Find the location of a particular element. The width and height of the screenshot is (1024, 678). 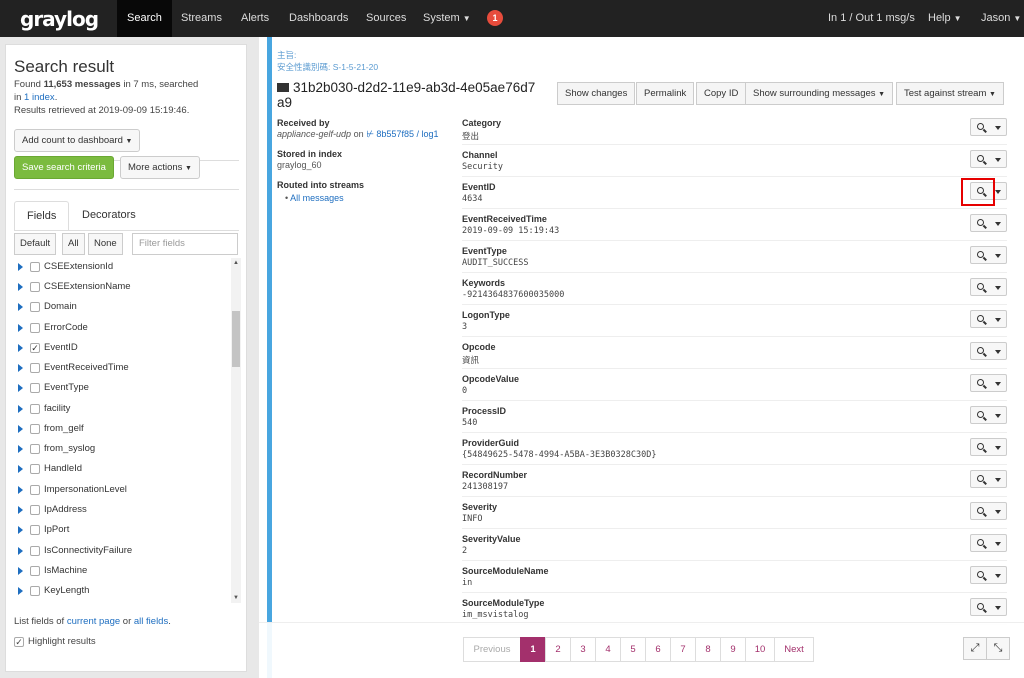

nav-alerts: Alerts is located at coordinates (255, 18).